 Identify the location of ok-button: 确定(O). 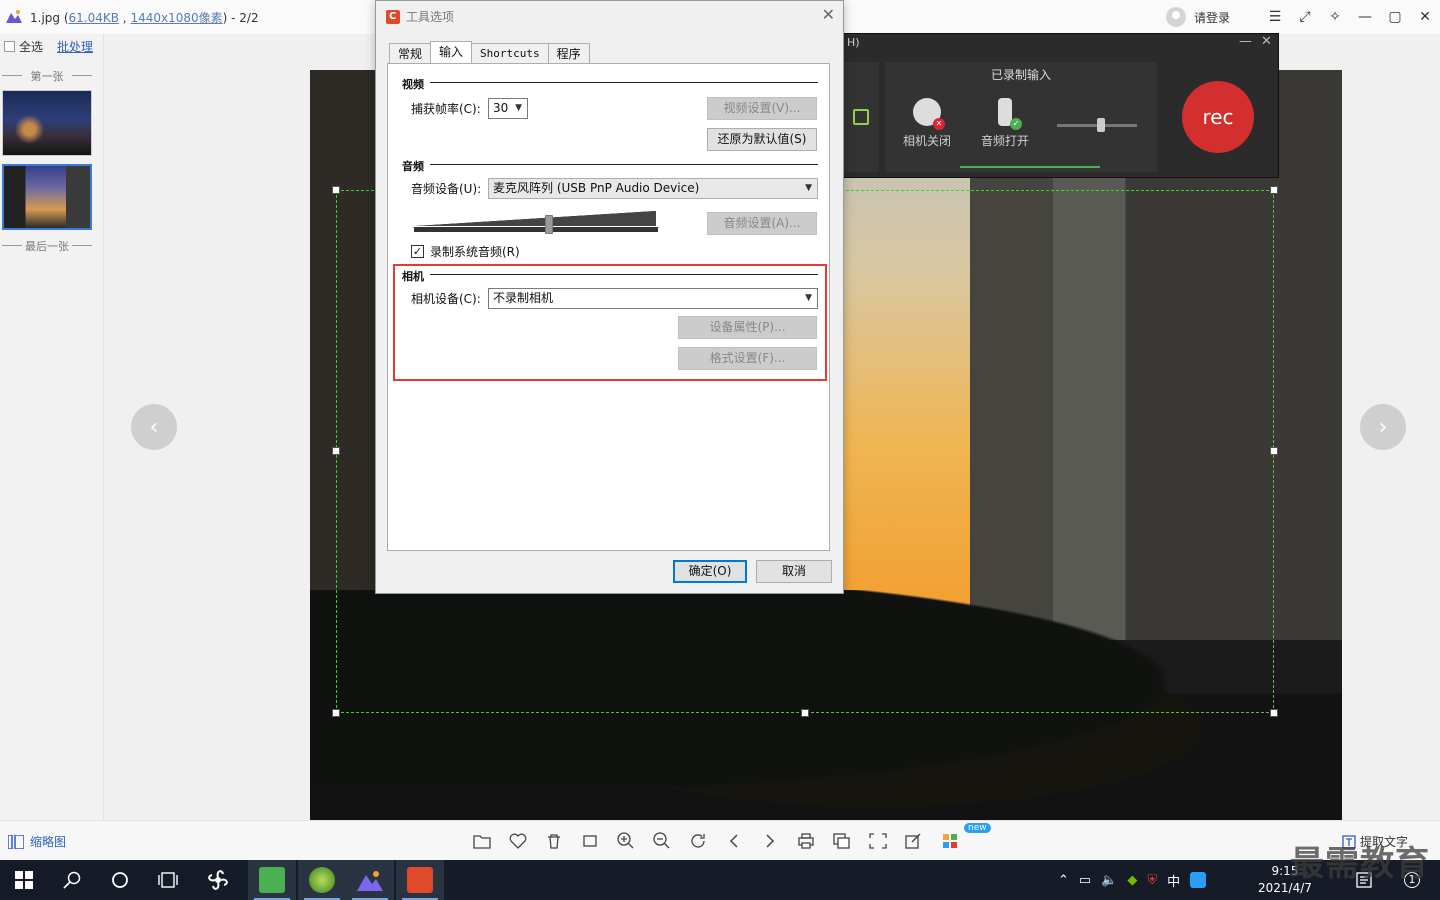
(710, 571).